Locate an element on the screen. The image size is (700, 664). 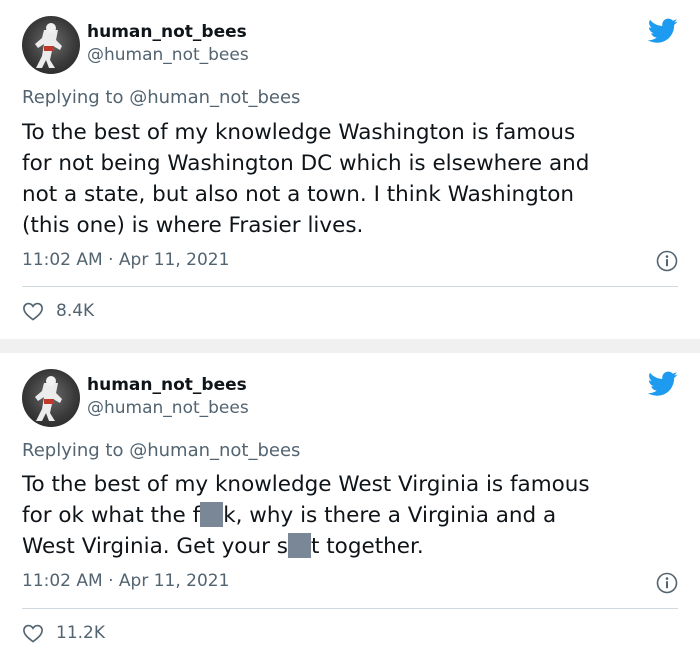
tweet-text-segment: West Virginia. Get your s is located at coordinates (155, 546).